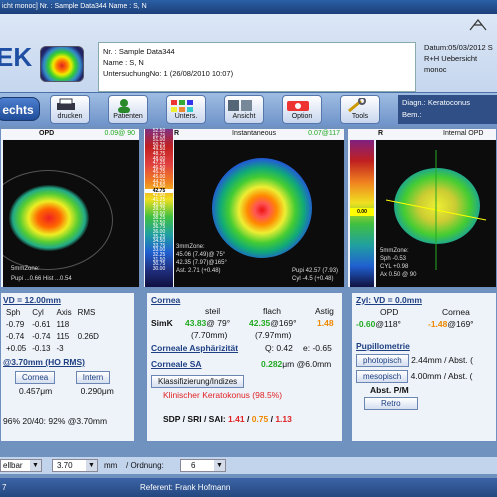 The height and width of the screenshot is (497, 497). What do you see at coordinates (65, 465) in the screenshot?
I see `diameter-value: 3.70` at bounding box center [65, 465].